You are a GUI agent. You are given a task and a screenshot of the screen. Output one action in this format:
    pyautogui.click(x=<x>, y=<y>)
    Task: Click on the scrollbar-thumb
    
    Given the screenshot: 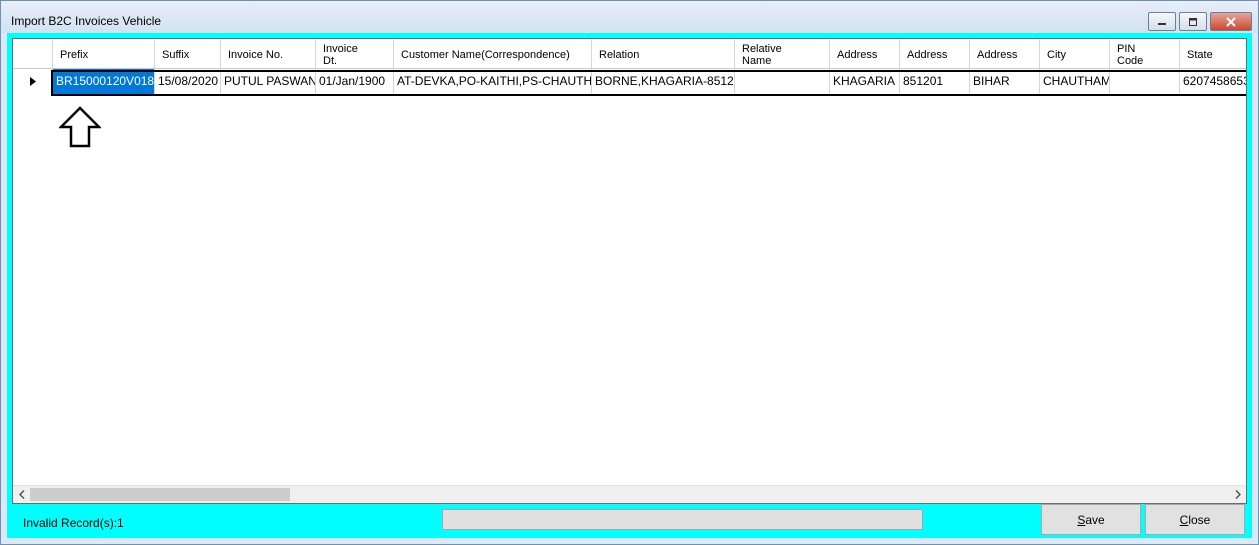 What is the action you would take?
    pyautogui.click(x=160, y=494)
    